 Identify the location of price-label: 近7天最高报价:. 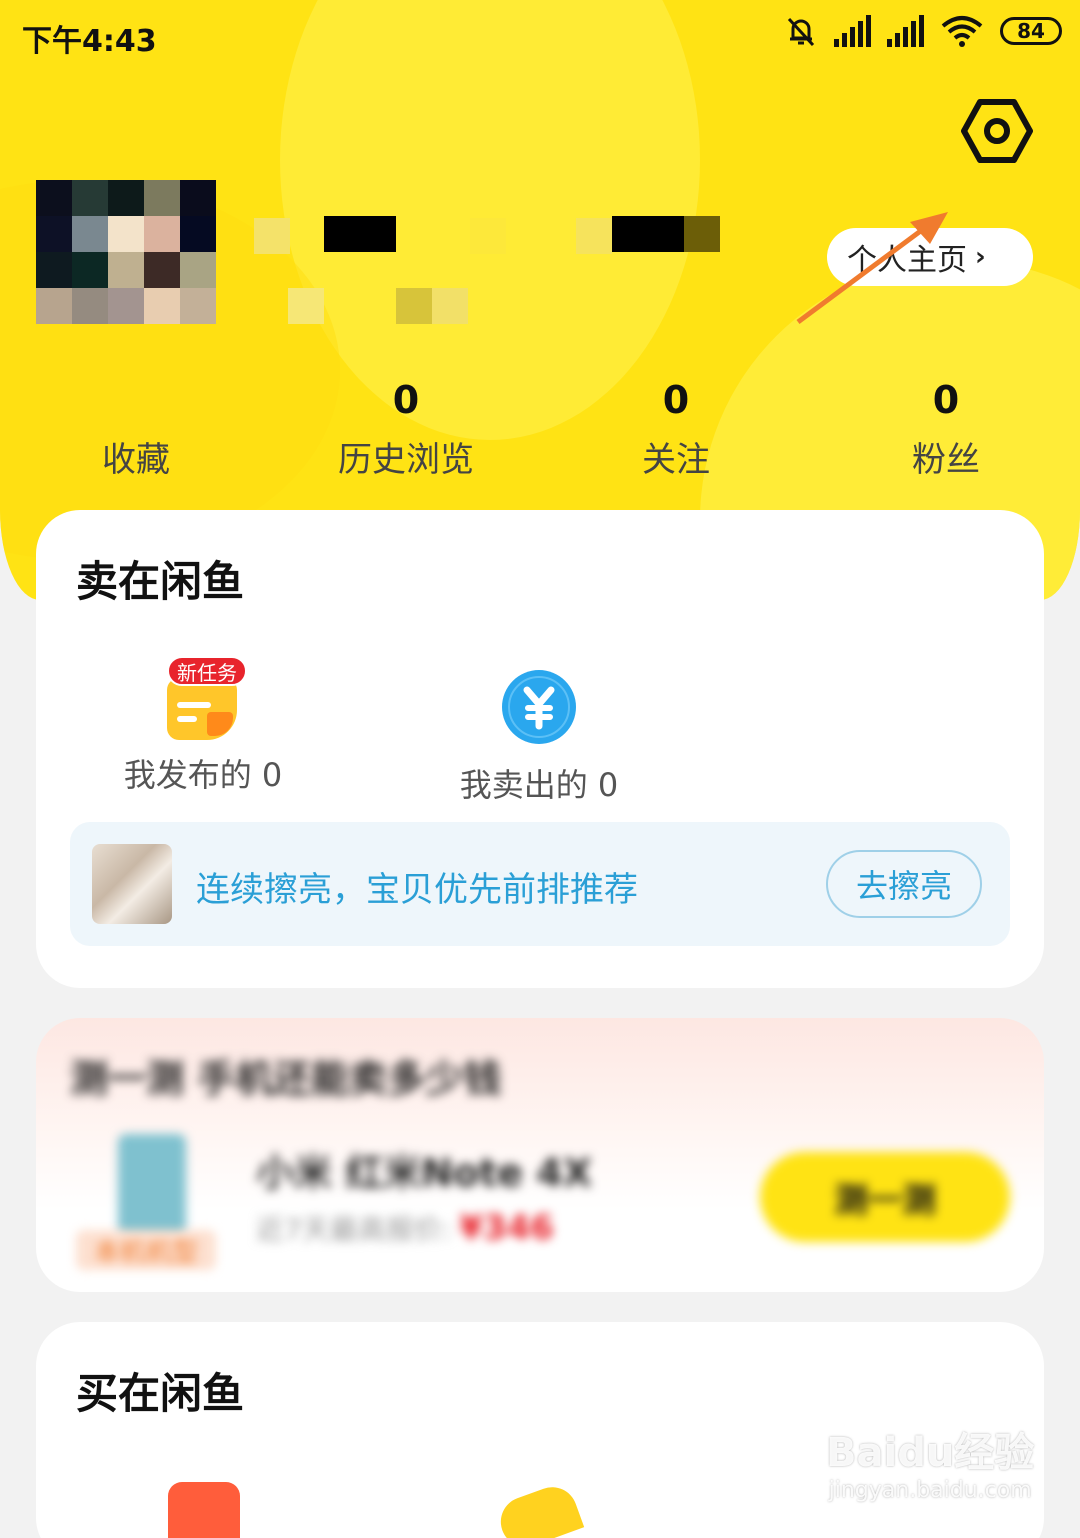
(354, 1229).